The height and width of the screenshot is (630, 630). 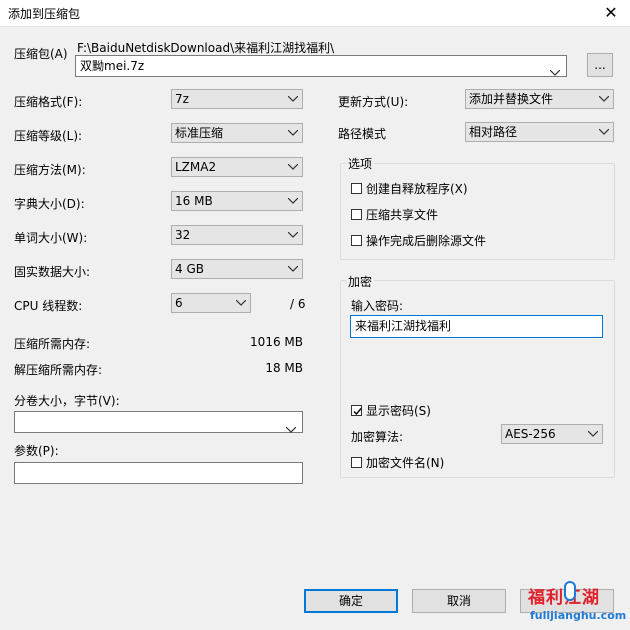 What do you see at coordinates (48, 136) in the screenshot?
I see `level-label: 压缩等级(L):` at bounding box center [48, 136].